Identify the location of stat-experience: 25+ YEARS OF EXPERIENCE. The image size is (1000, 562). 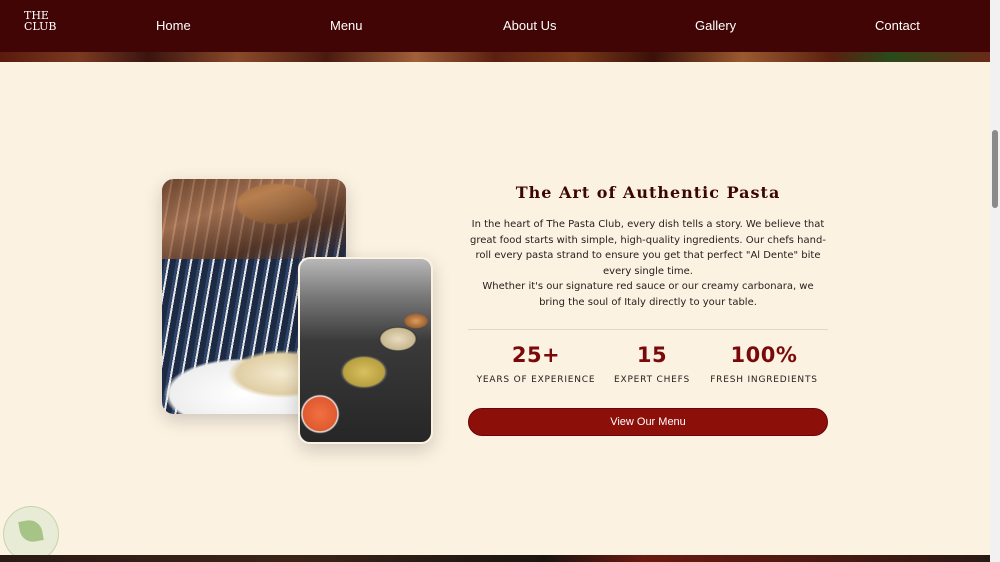
(536, 363).